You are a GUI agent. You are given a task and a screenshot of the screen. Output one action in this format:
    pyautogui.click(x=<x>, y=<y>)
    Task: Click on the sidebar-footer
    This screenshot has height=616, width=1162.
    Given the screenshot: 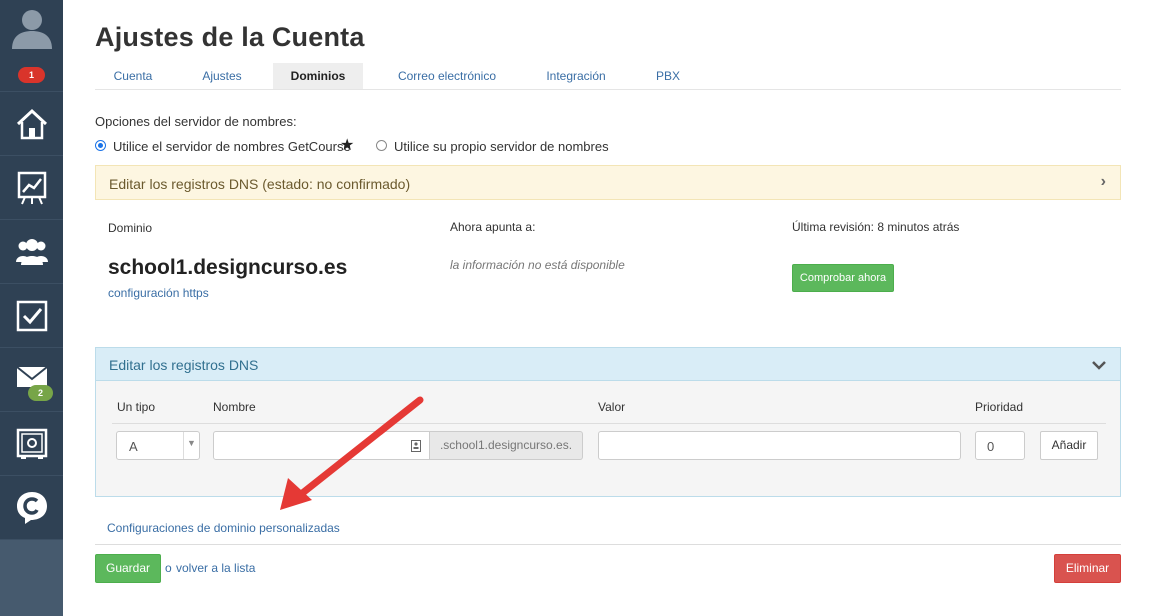 What is the action you would take?
    pyautogui.click(x=31, y=578)
    